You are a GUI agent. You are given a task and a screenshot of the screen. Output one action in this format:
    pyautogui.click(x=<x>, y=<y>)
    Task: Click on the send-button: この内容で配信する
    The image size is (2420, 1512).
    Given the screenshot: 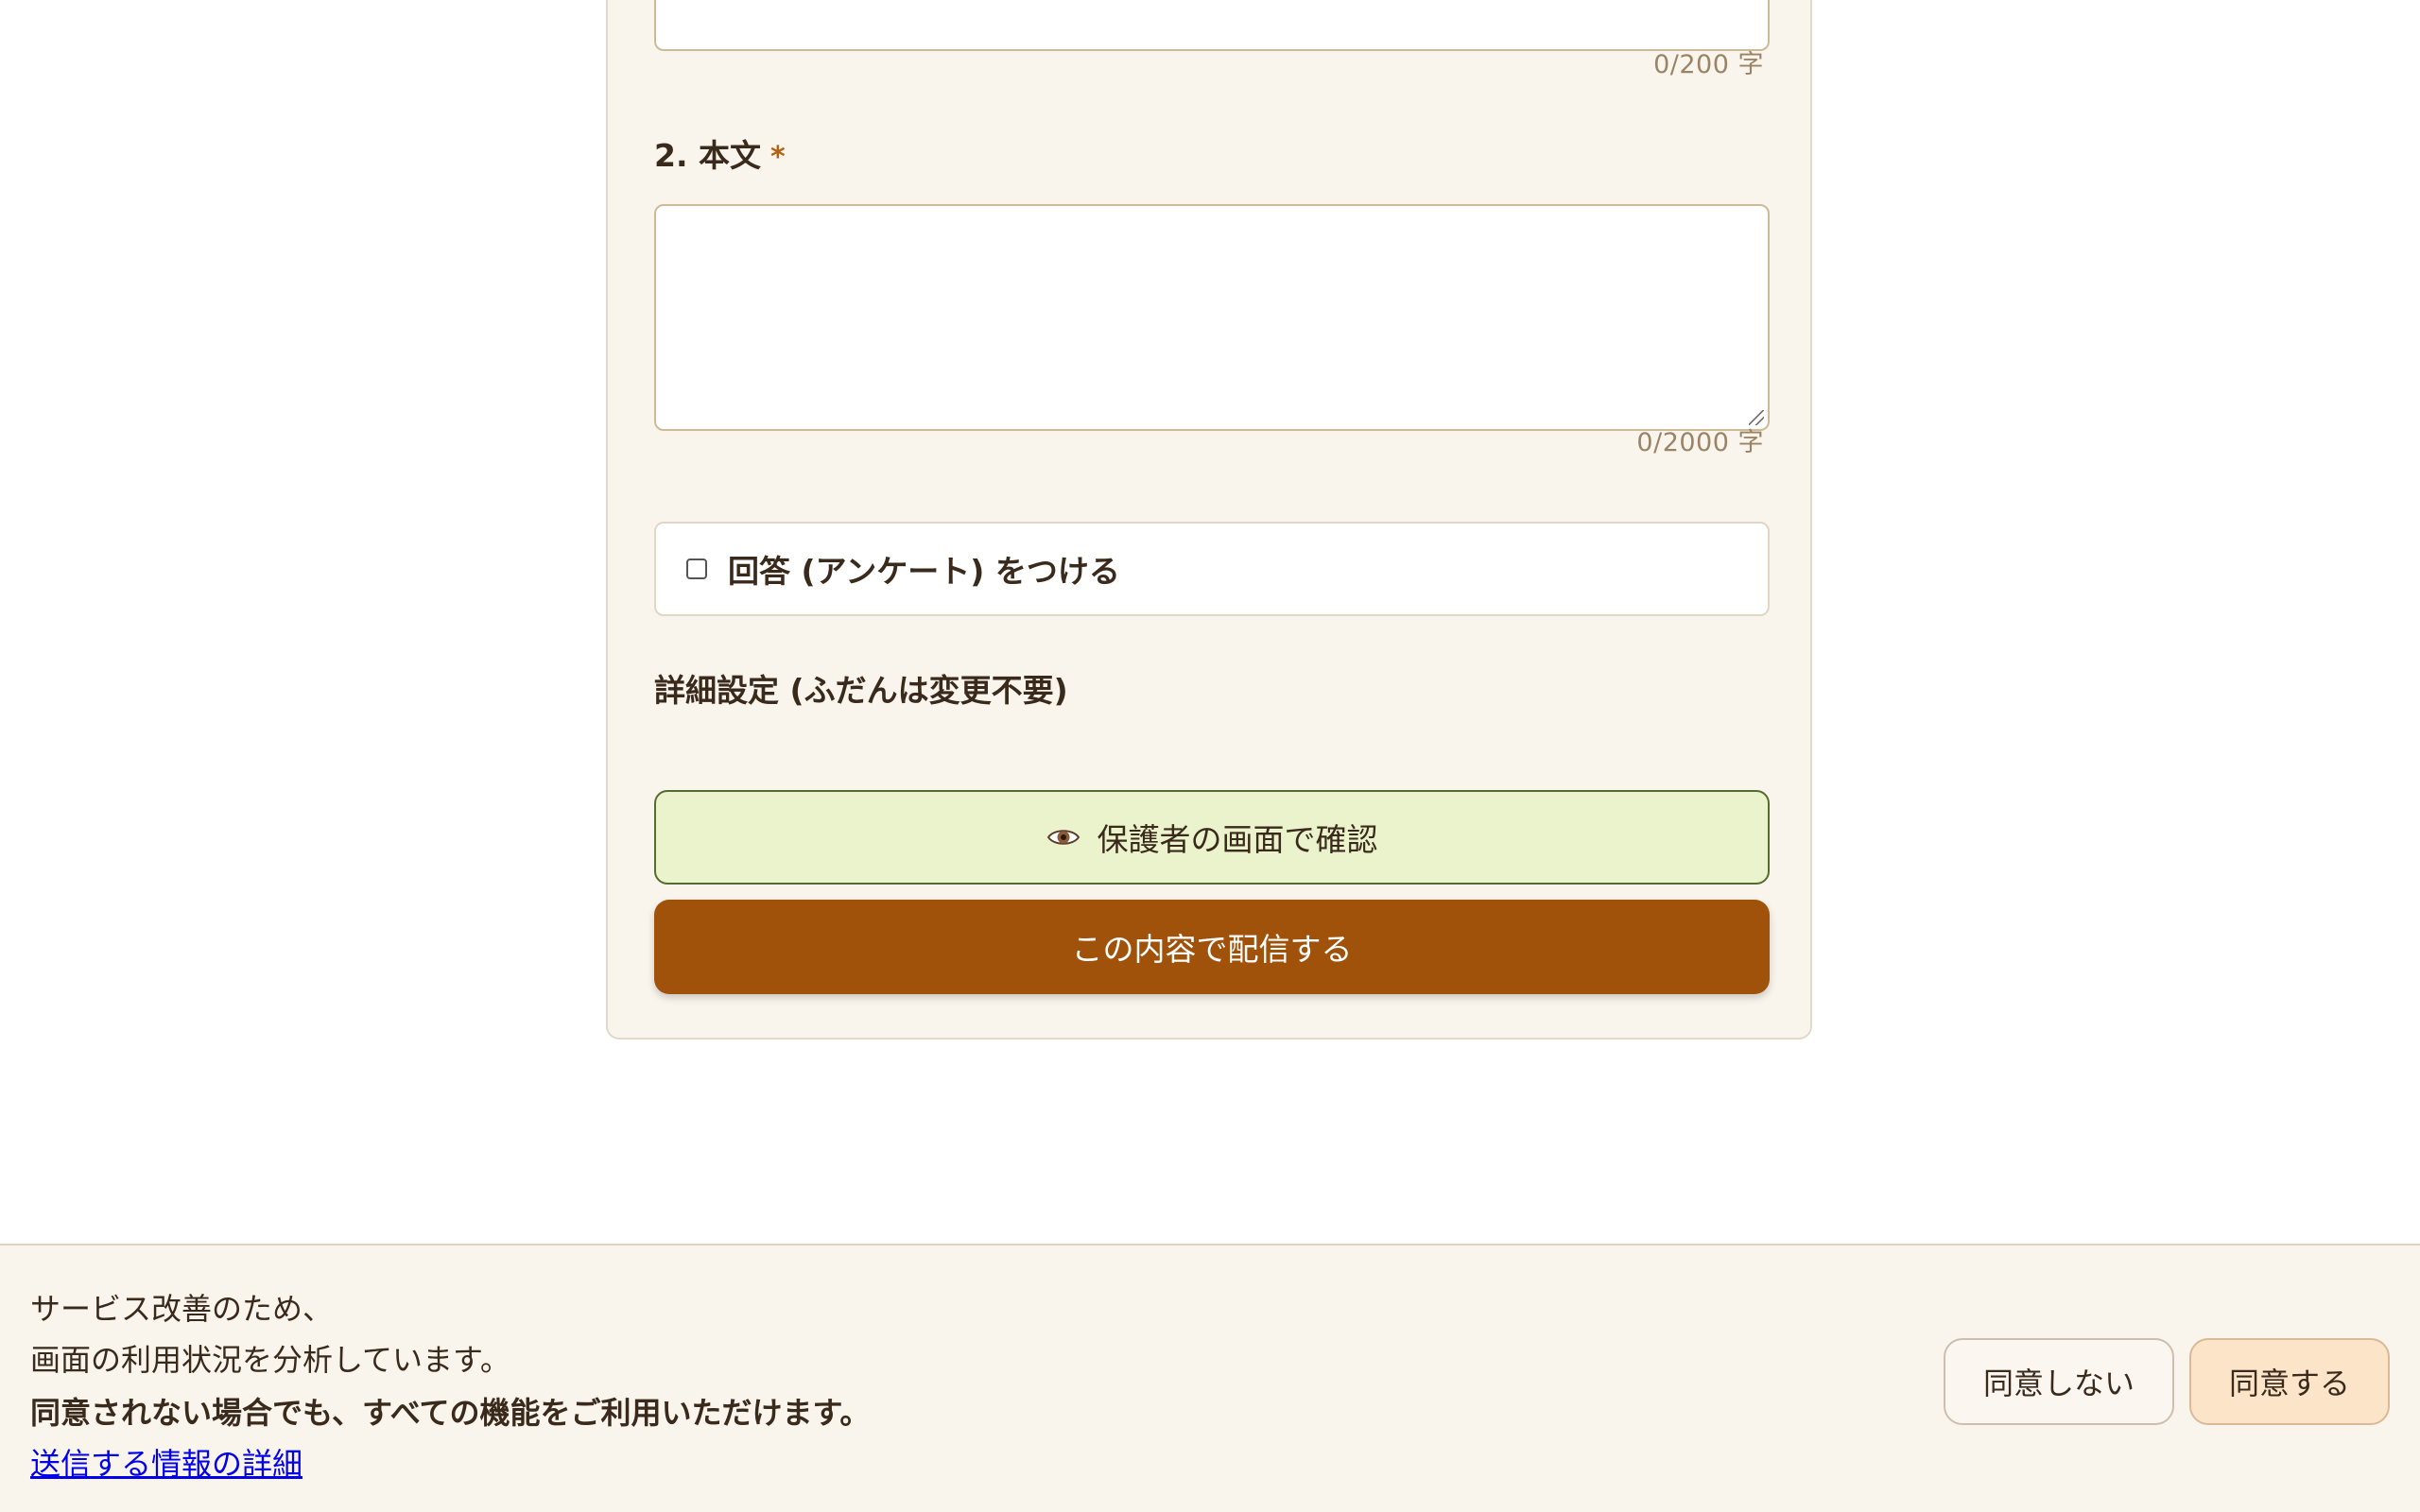 What is the action you would take?
    pyautogui.click(x=1212, y=947)
    